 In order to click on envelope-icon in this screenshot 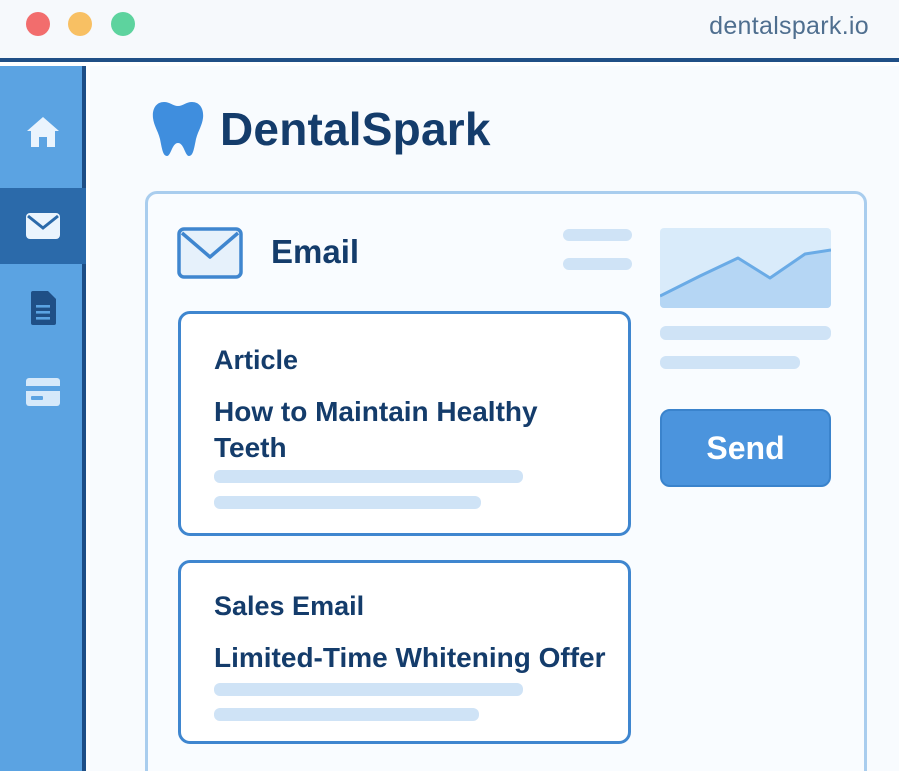, I will do `click(210, 253)`.